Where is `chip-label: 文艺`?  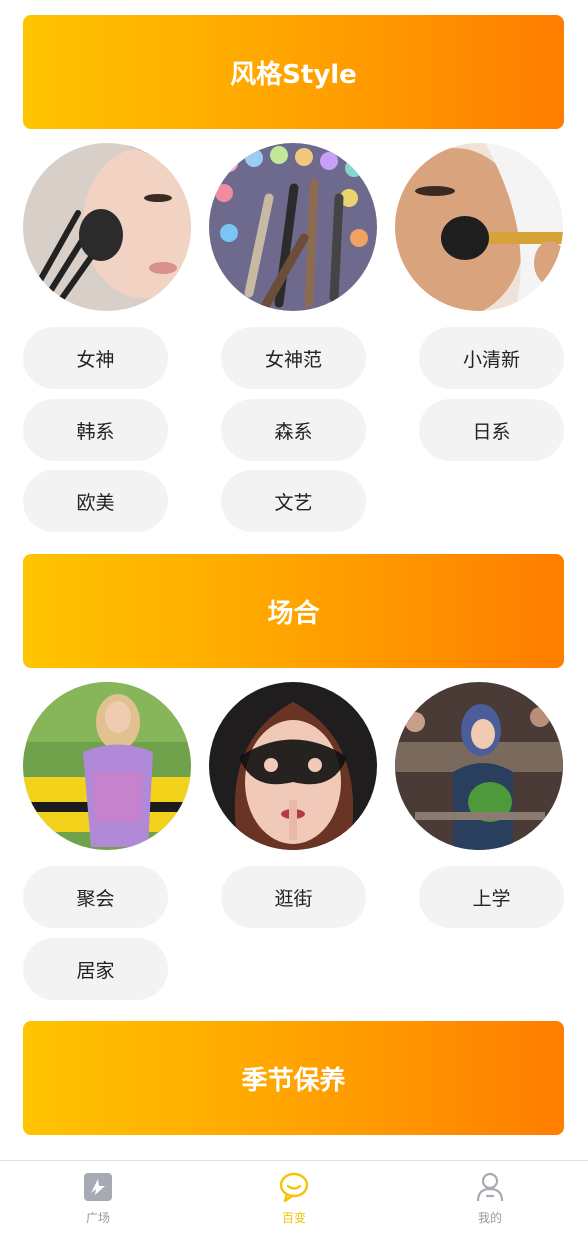
chip-label: 文艺 is located at coordinates (293, 502).